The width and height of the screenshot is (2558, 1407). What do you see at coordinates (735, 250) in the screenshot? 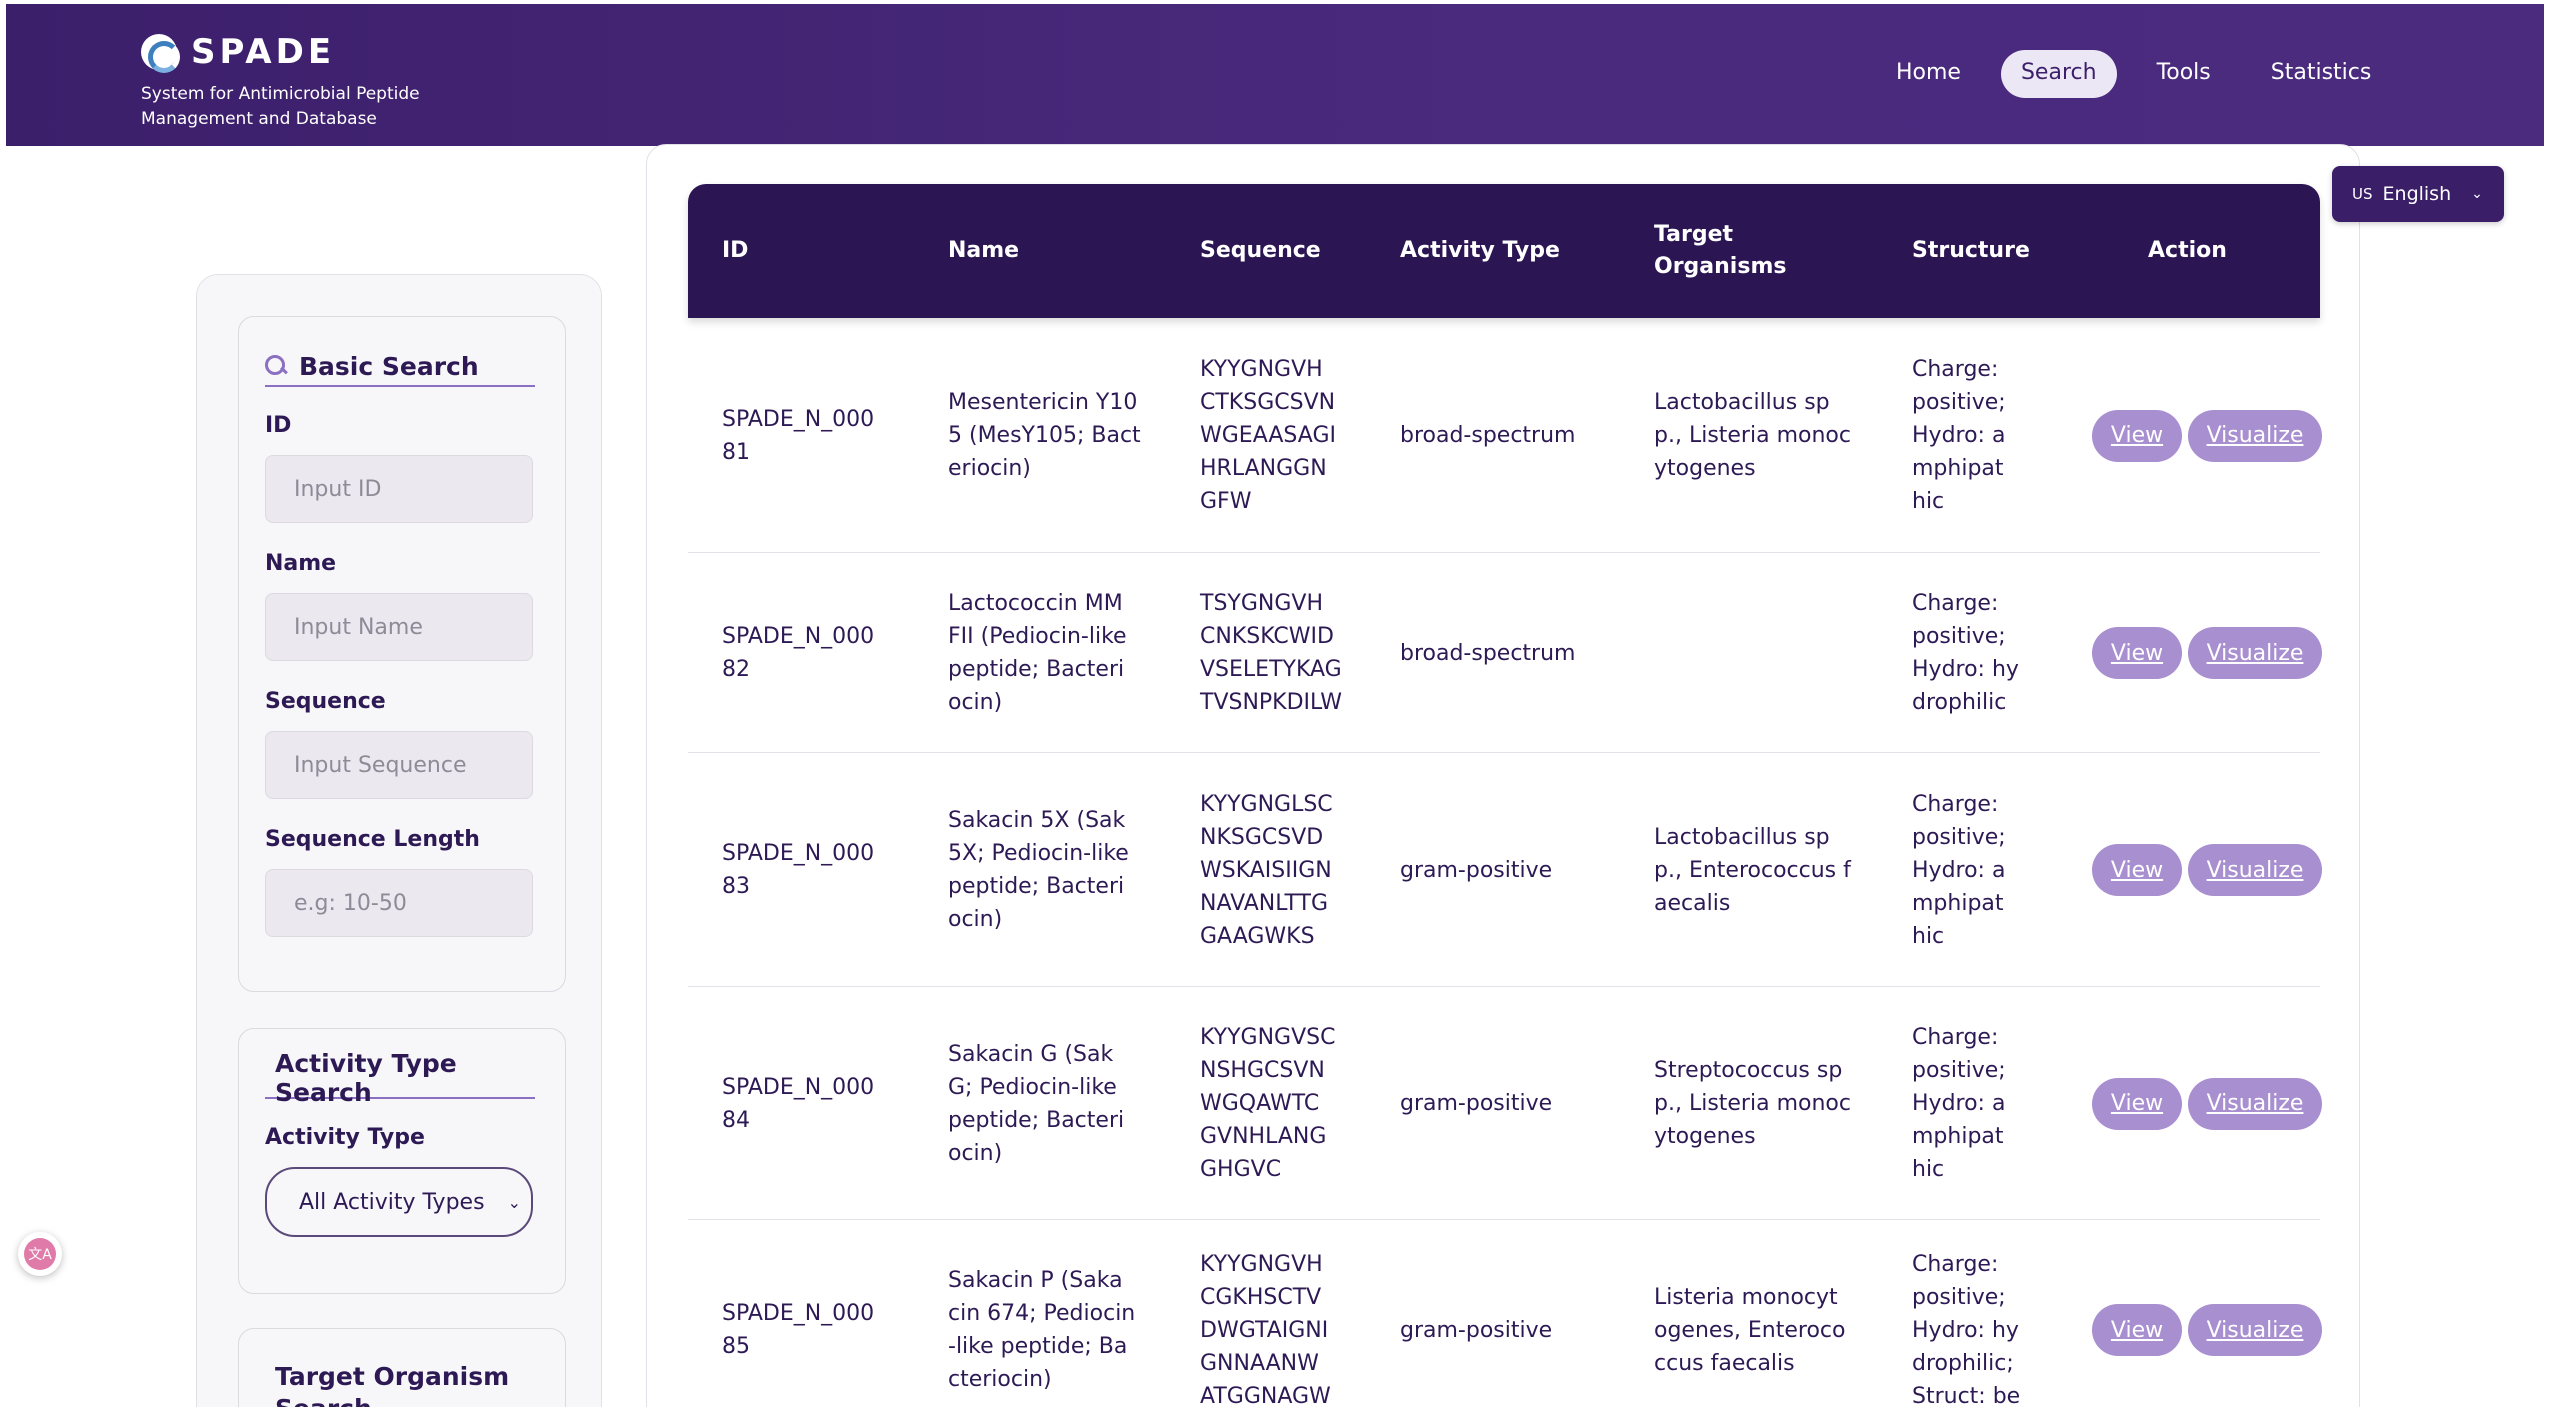
I see `col-header-id: ID` at bounding box center [735, 250].